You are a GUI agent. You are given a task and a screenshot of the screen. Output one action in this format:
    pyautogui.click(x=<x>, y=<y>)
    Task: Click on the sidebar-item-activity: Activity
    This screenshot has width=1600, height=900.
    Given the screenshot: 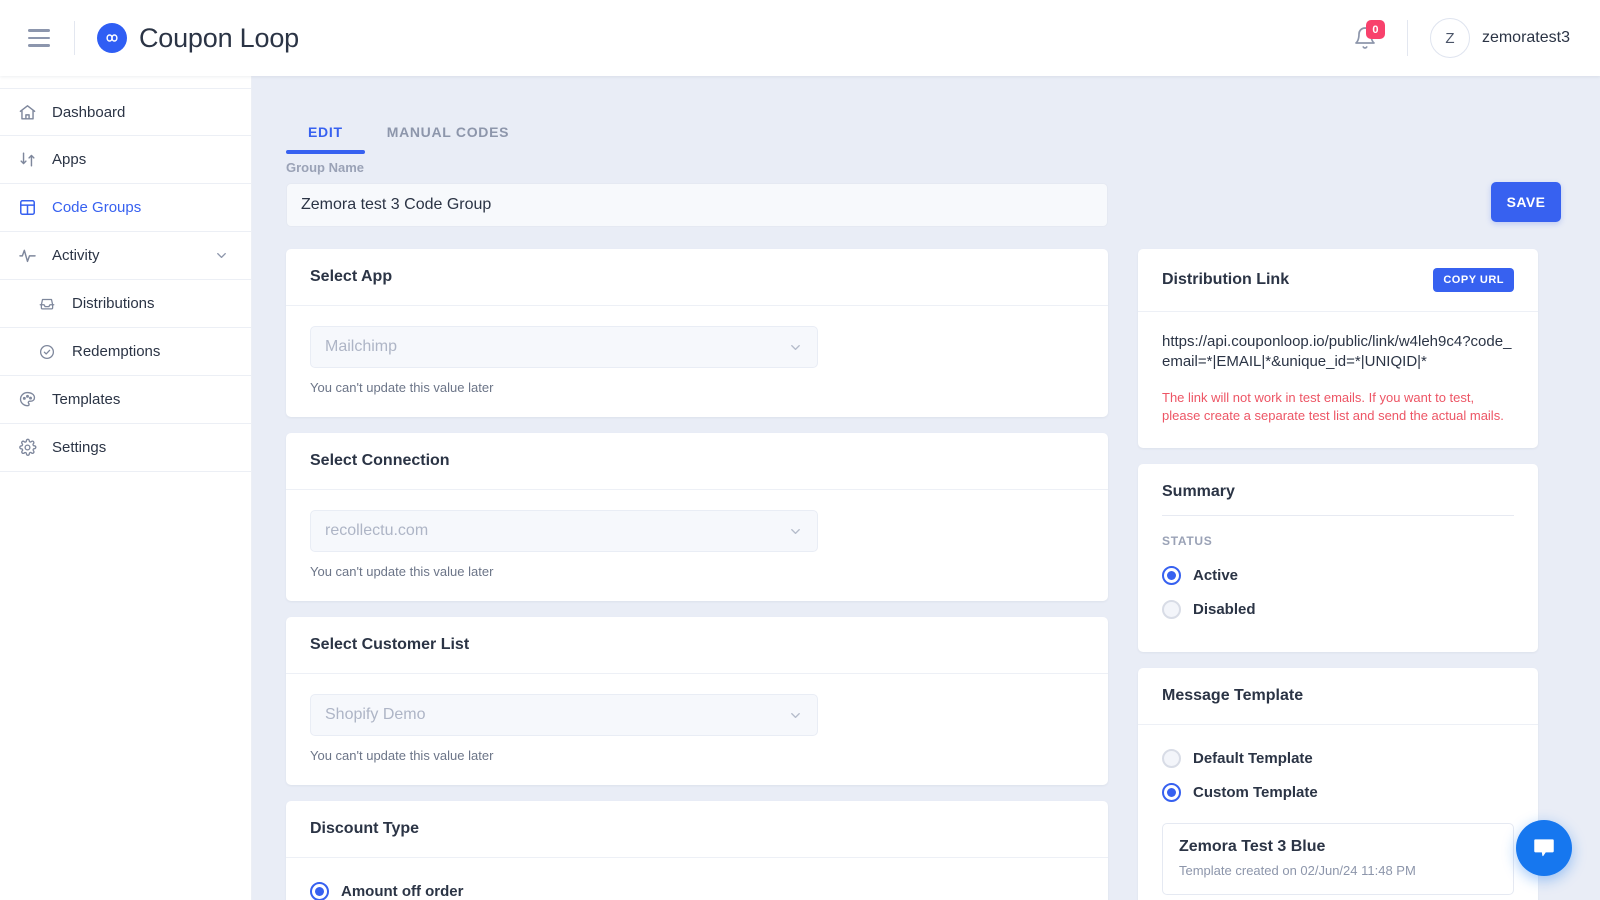 What is the action you would take?
    pyautogui.click(x=125, y=256)
    